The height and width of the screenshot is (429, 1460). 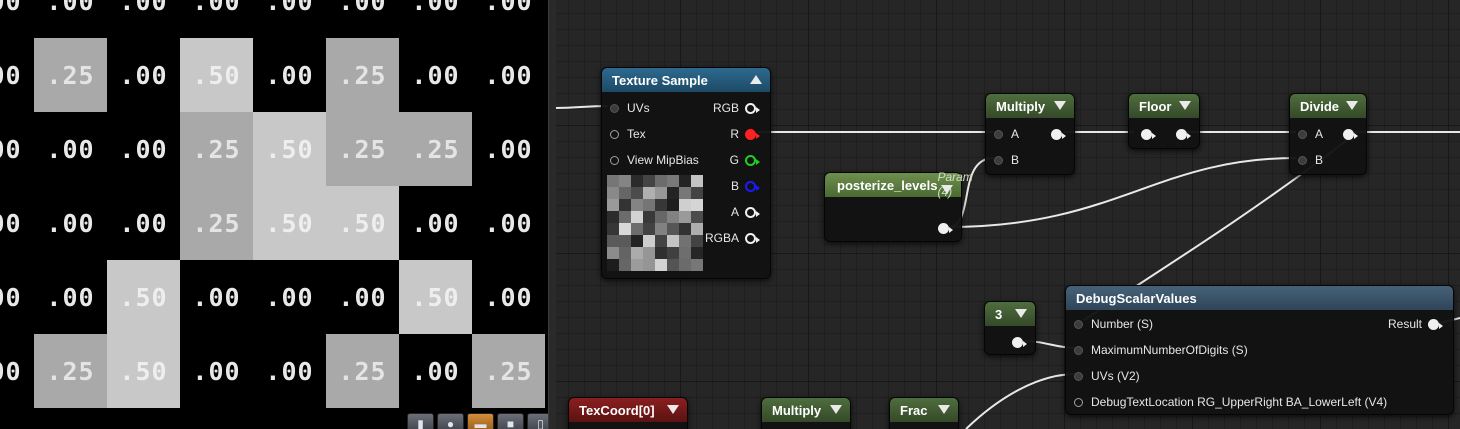 I want to click on cube-icon: ■, so click(x=510, y=421).